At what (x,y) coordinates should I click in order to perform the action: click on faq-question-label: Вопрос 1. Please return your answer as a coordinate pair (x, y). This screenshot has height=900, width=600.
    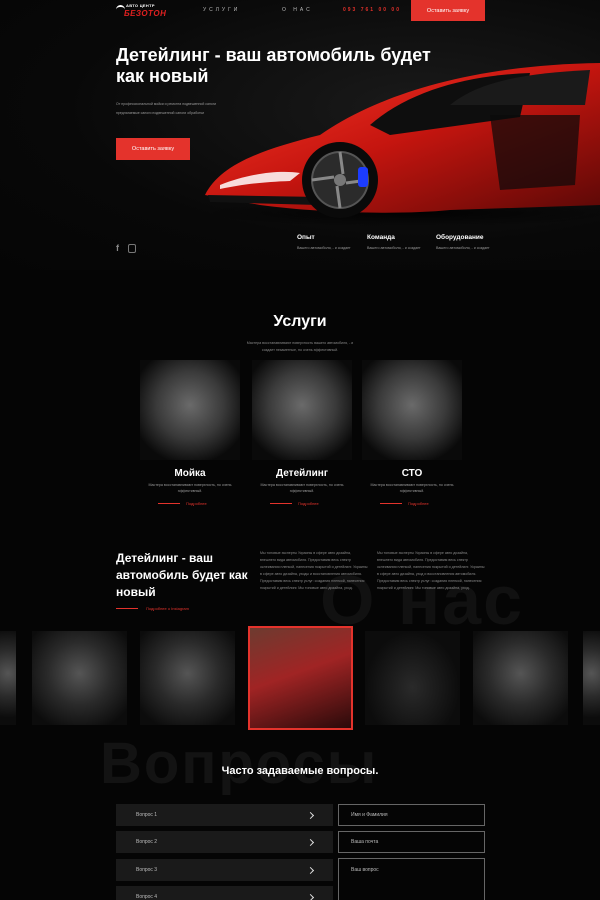
    Looking at the image, I should click on (147, 815).